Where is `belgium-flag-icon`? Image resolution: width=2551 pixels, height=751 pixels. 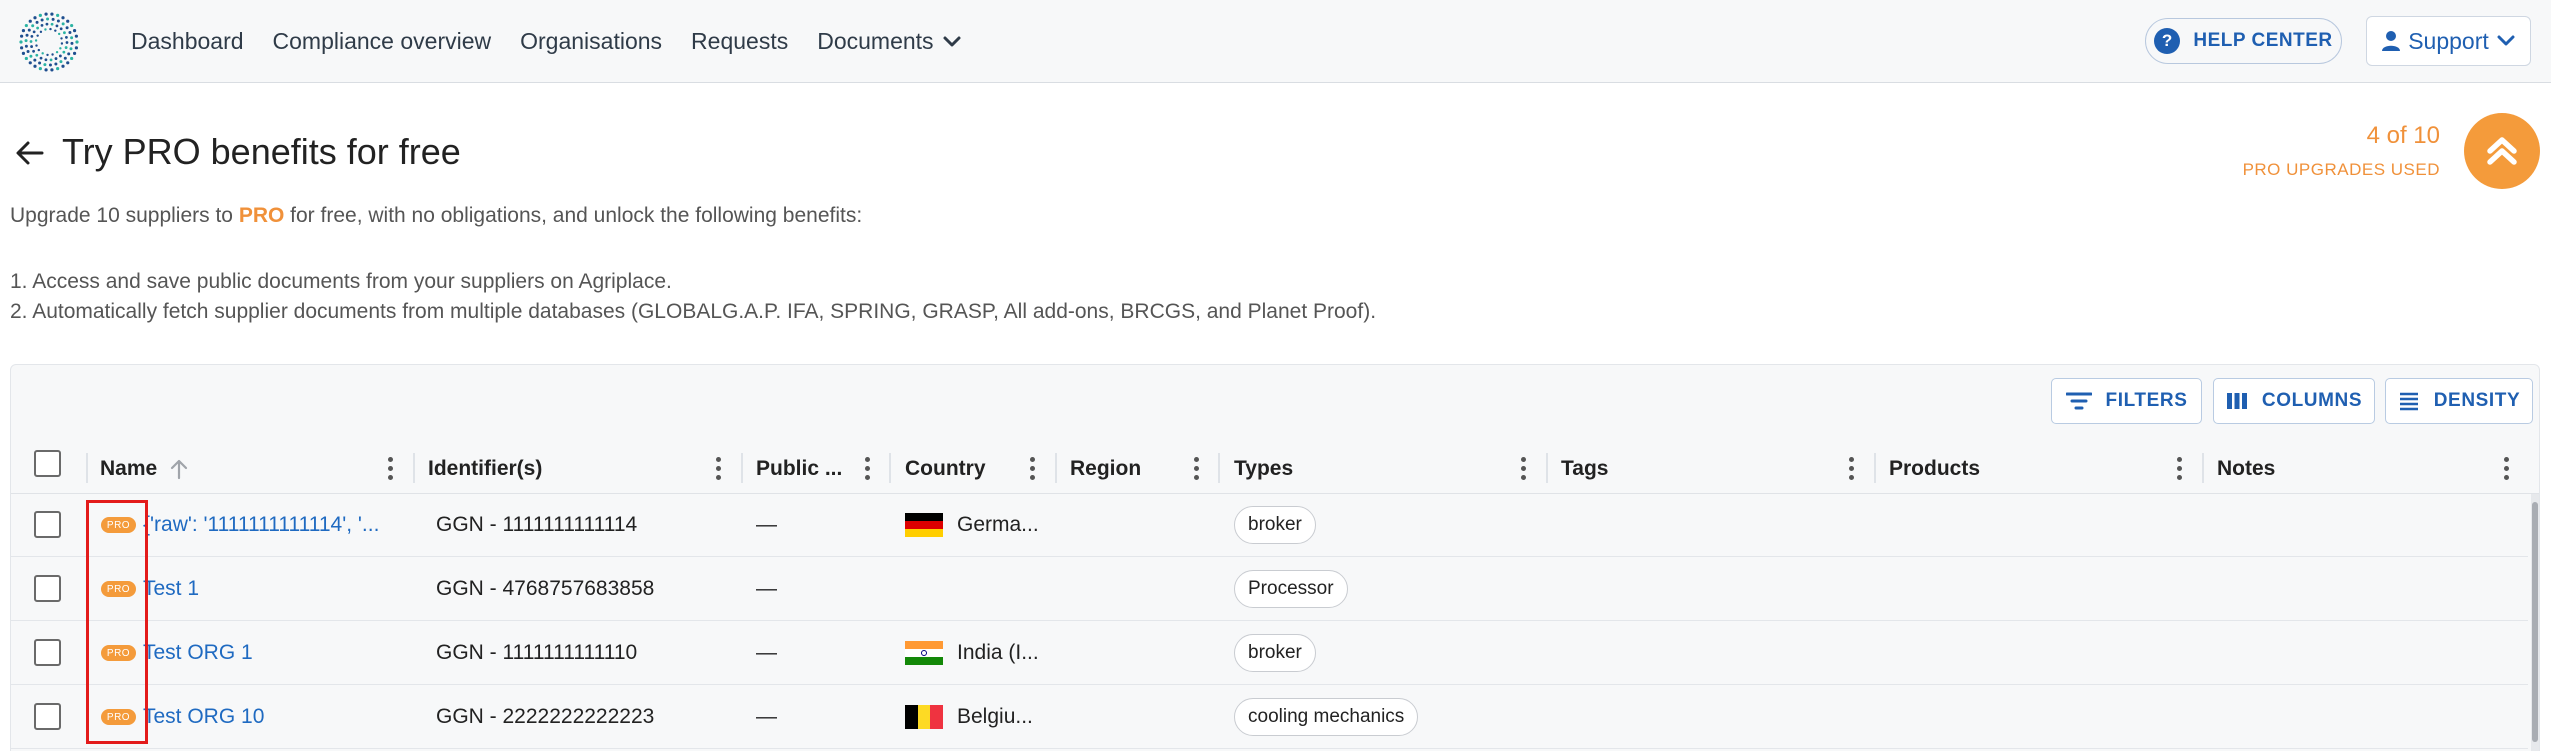
belgium-flag-icon is located at coordinates (924, 717).